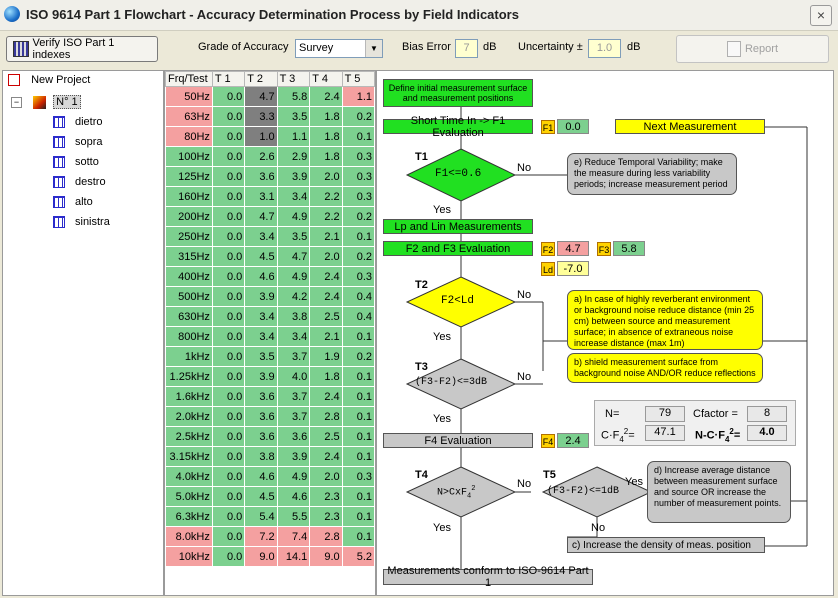 The width and height of the screenshot is (838, 598). What do you see at coordinates (549, 475) in the screenshot?
I see `t5-label: T5` at bounding box center [549, 475].